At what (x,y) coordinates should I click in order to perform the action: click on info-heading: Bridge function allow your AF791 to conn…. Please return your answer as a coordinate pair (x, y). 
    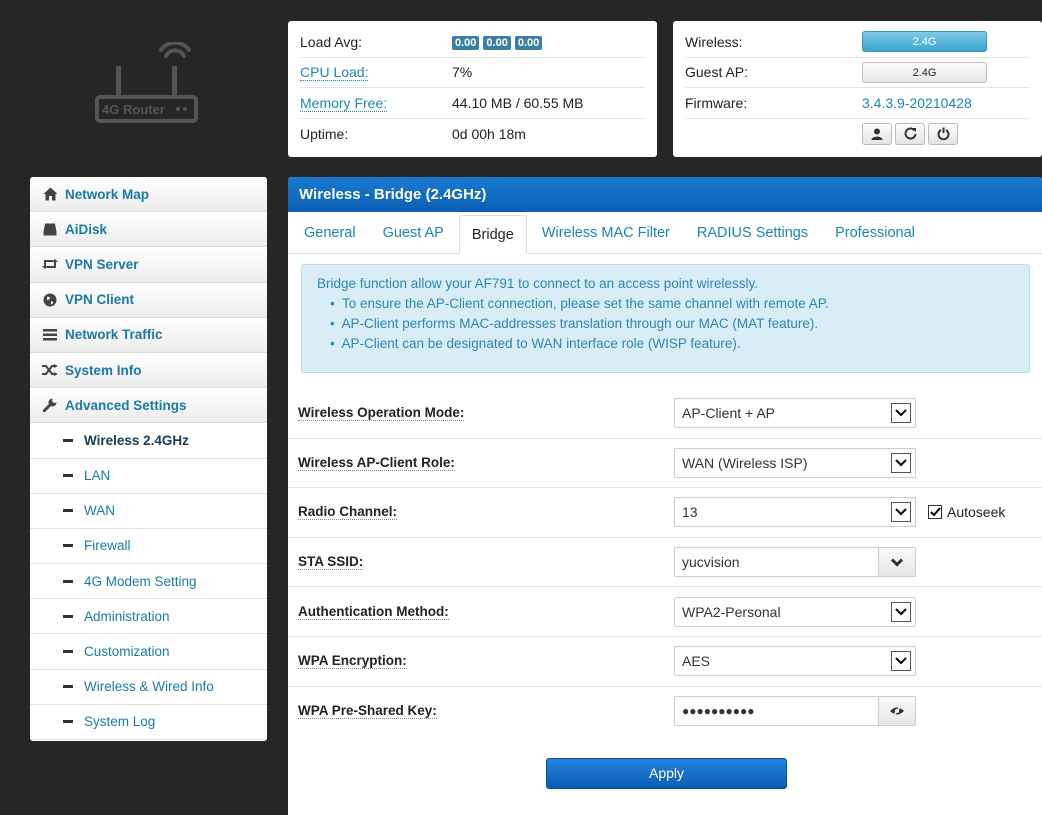
    Looking at the image, I should click on (537, 283).